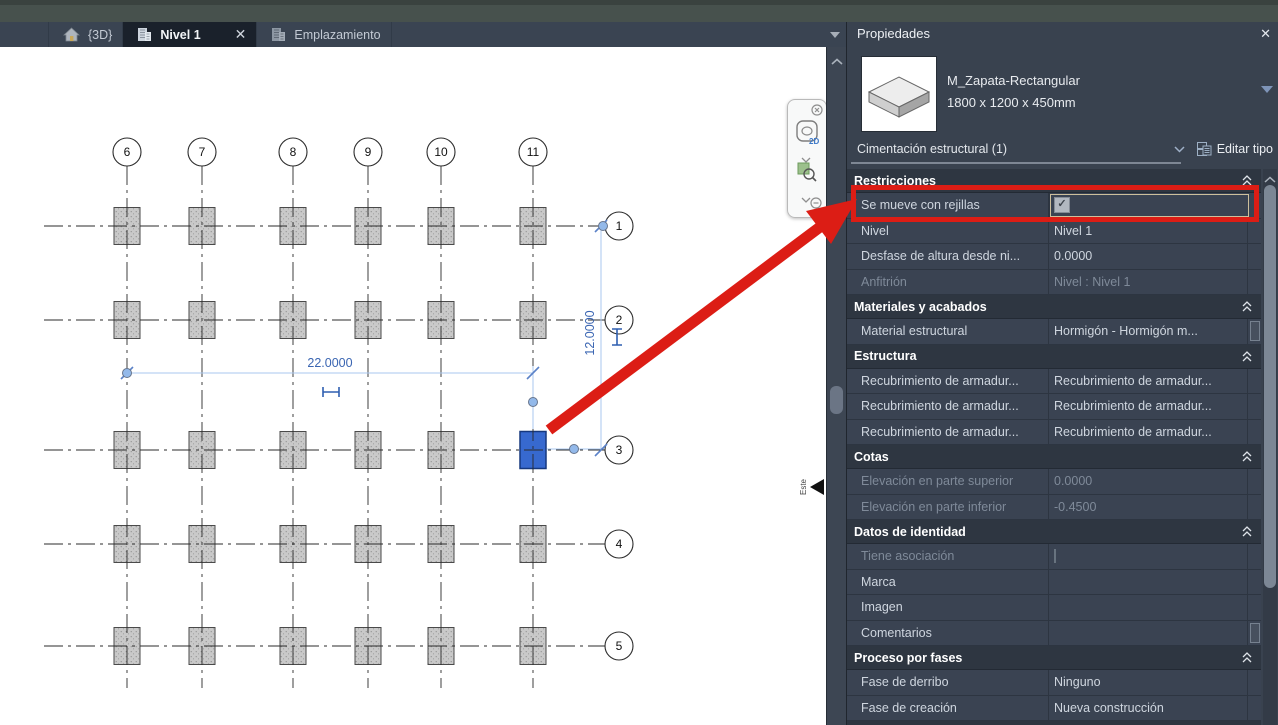 The width and height of the screenshot is (1278, 725). What do you see at coordinates (1148, 231) in the screenshot?
I see `property-value: Nivel 1` at bounding box center [1148, 231].